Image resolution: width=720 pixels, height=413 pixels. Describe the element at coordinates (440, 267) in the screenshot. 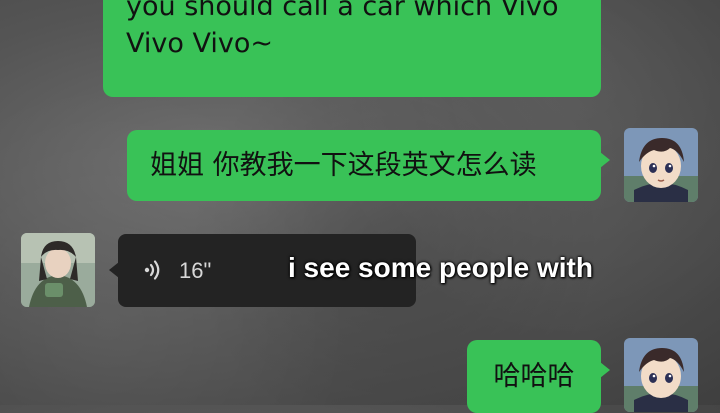

I see `video-subtitle: i see some people with` at that location.